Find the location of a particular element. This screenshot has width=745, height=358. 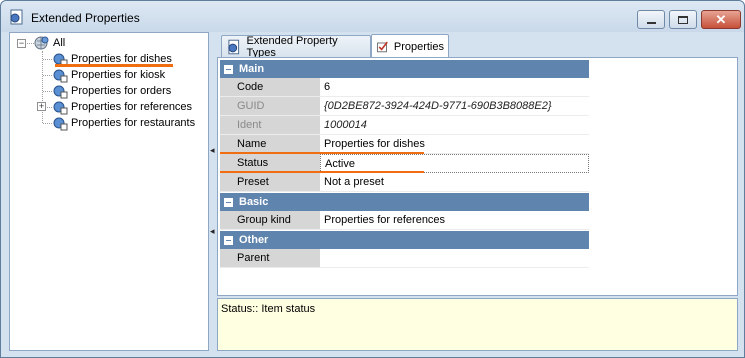

property-name: Parent is located at coordinates (270, 258).